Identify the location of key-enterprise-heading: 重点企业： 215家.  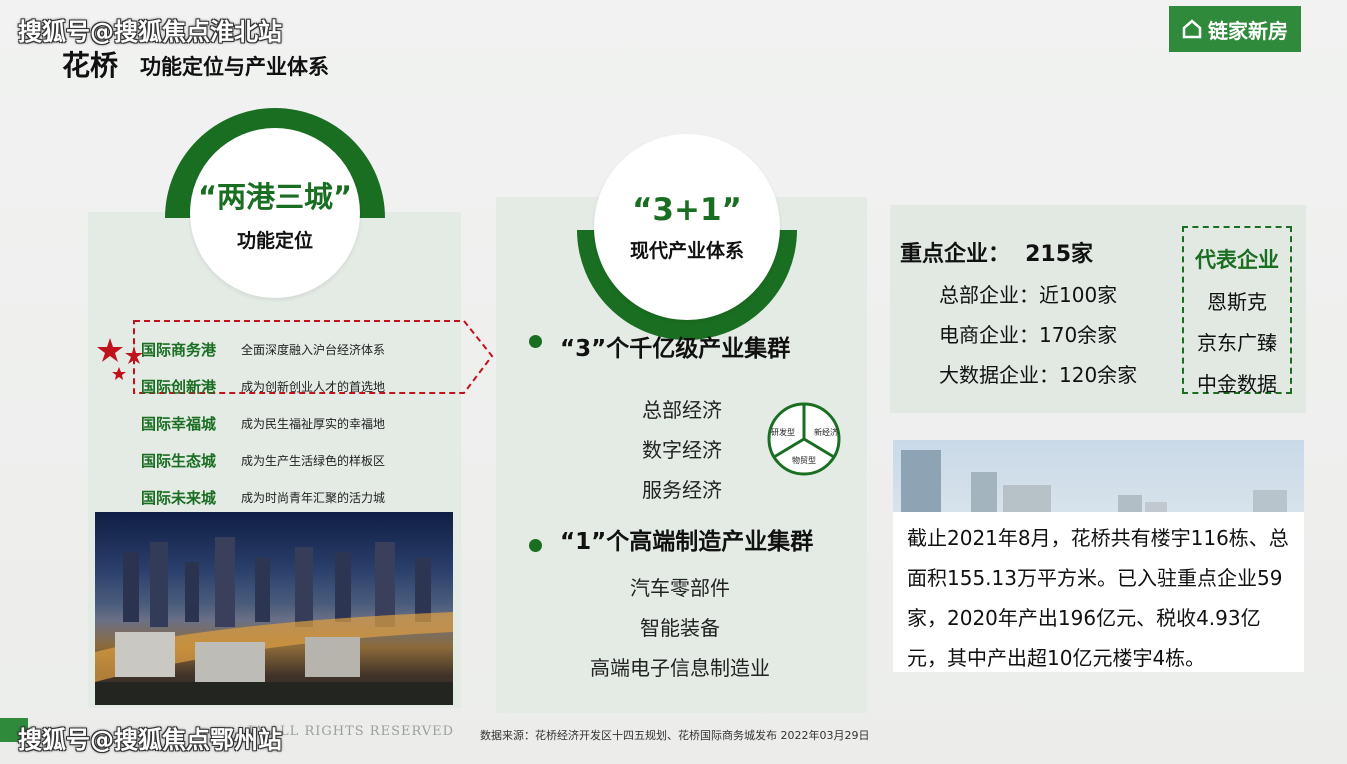
(996, 252).